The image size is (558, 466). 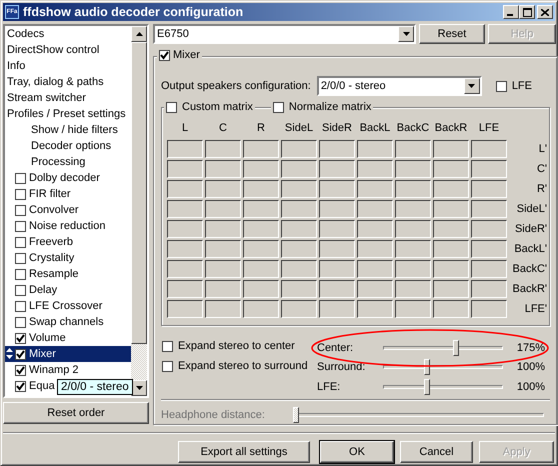 What do you see at coordinates (545, 12) in the screenshot?
I see `close-button` at bounding box center [545, 12].